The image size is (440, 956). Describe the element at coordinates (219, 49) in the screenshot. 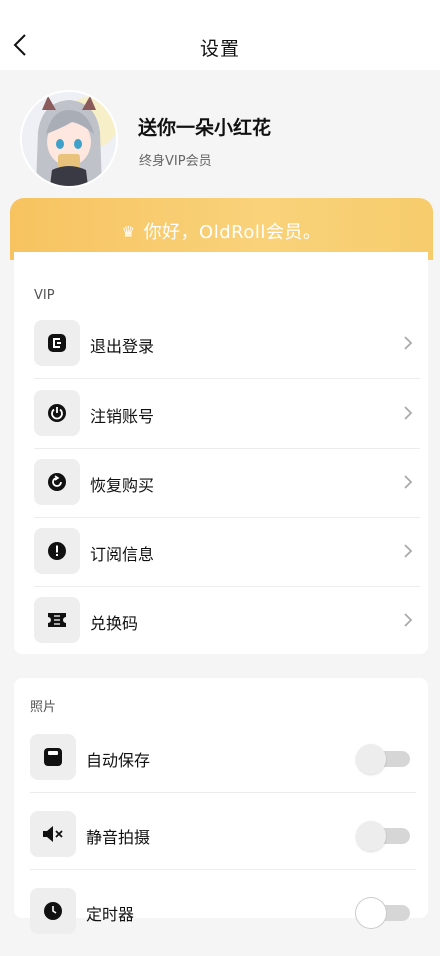

I see `page-title: 设置` at that location.